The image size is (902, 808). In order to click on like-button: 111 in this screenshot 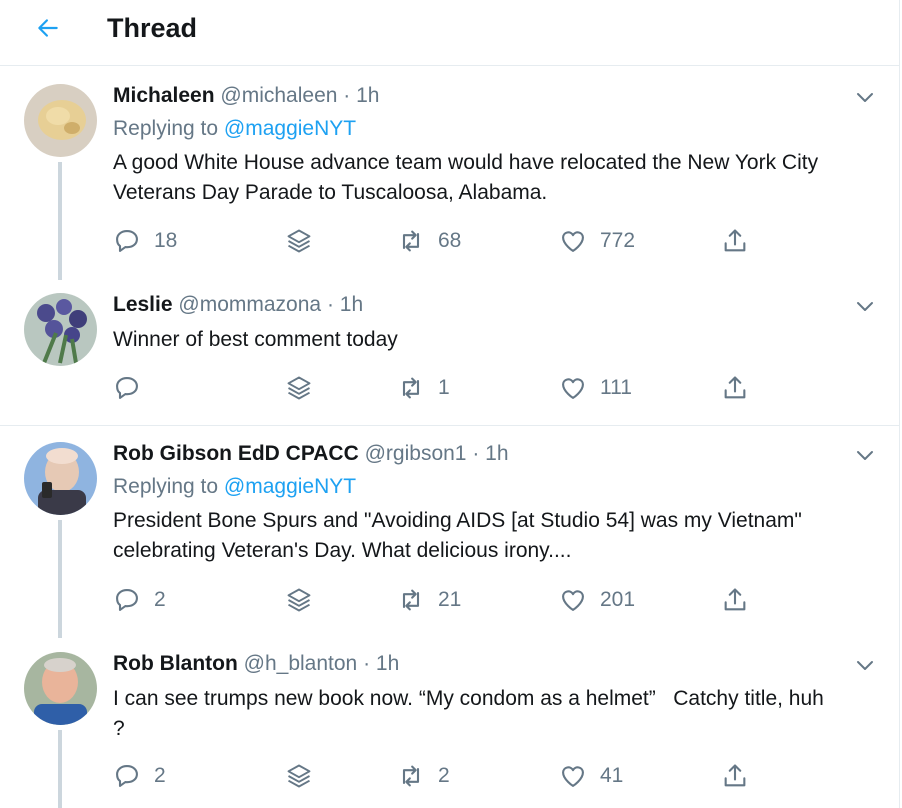, I will do `click(595, 388)`.